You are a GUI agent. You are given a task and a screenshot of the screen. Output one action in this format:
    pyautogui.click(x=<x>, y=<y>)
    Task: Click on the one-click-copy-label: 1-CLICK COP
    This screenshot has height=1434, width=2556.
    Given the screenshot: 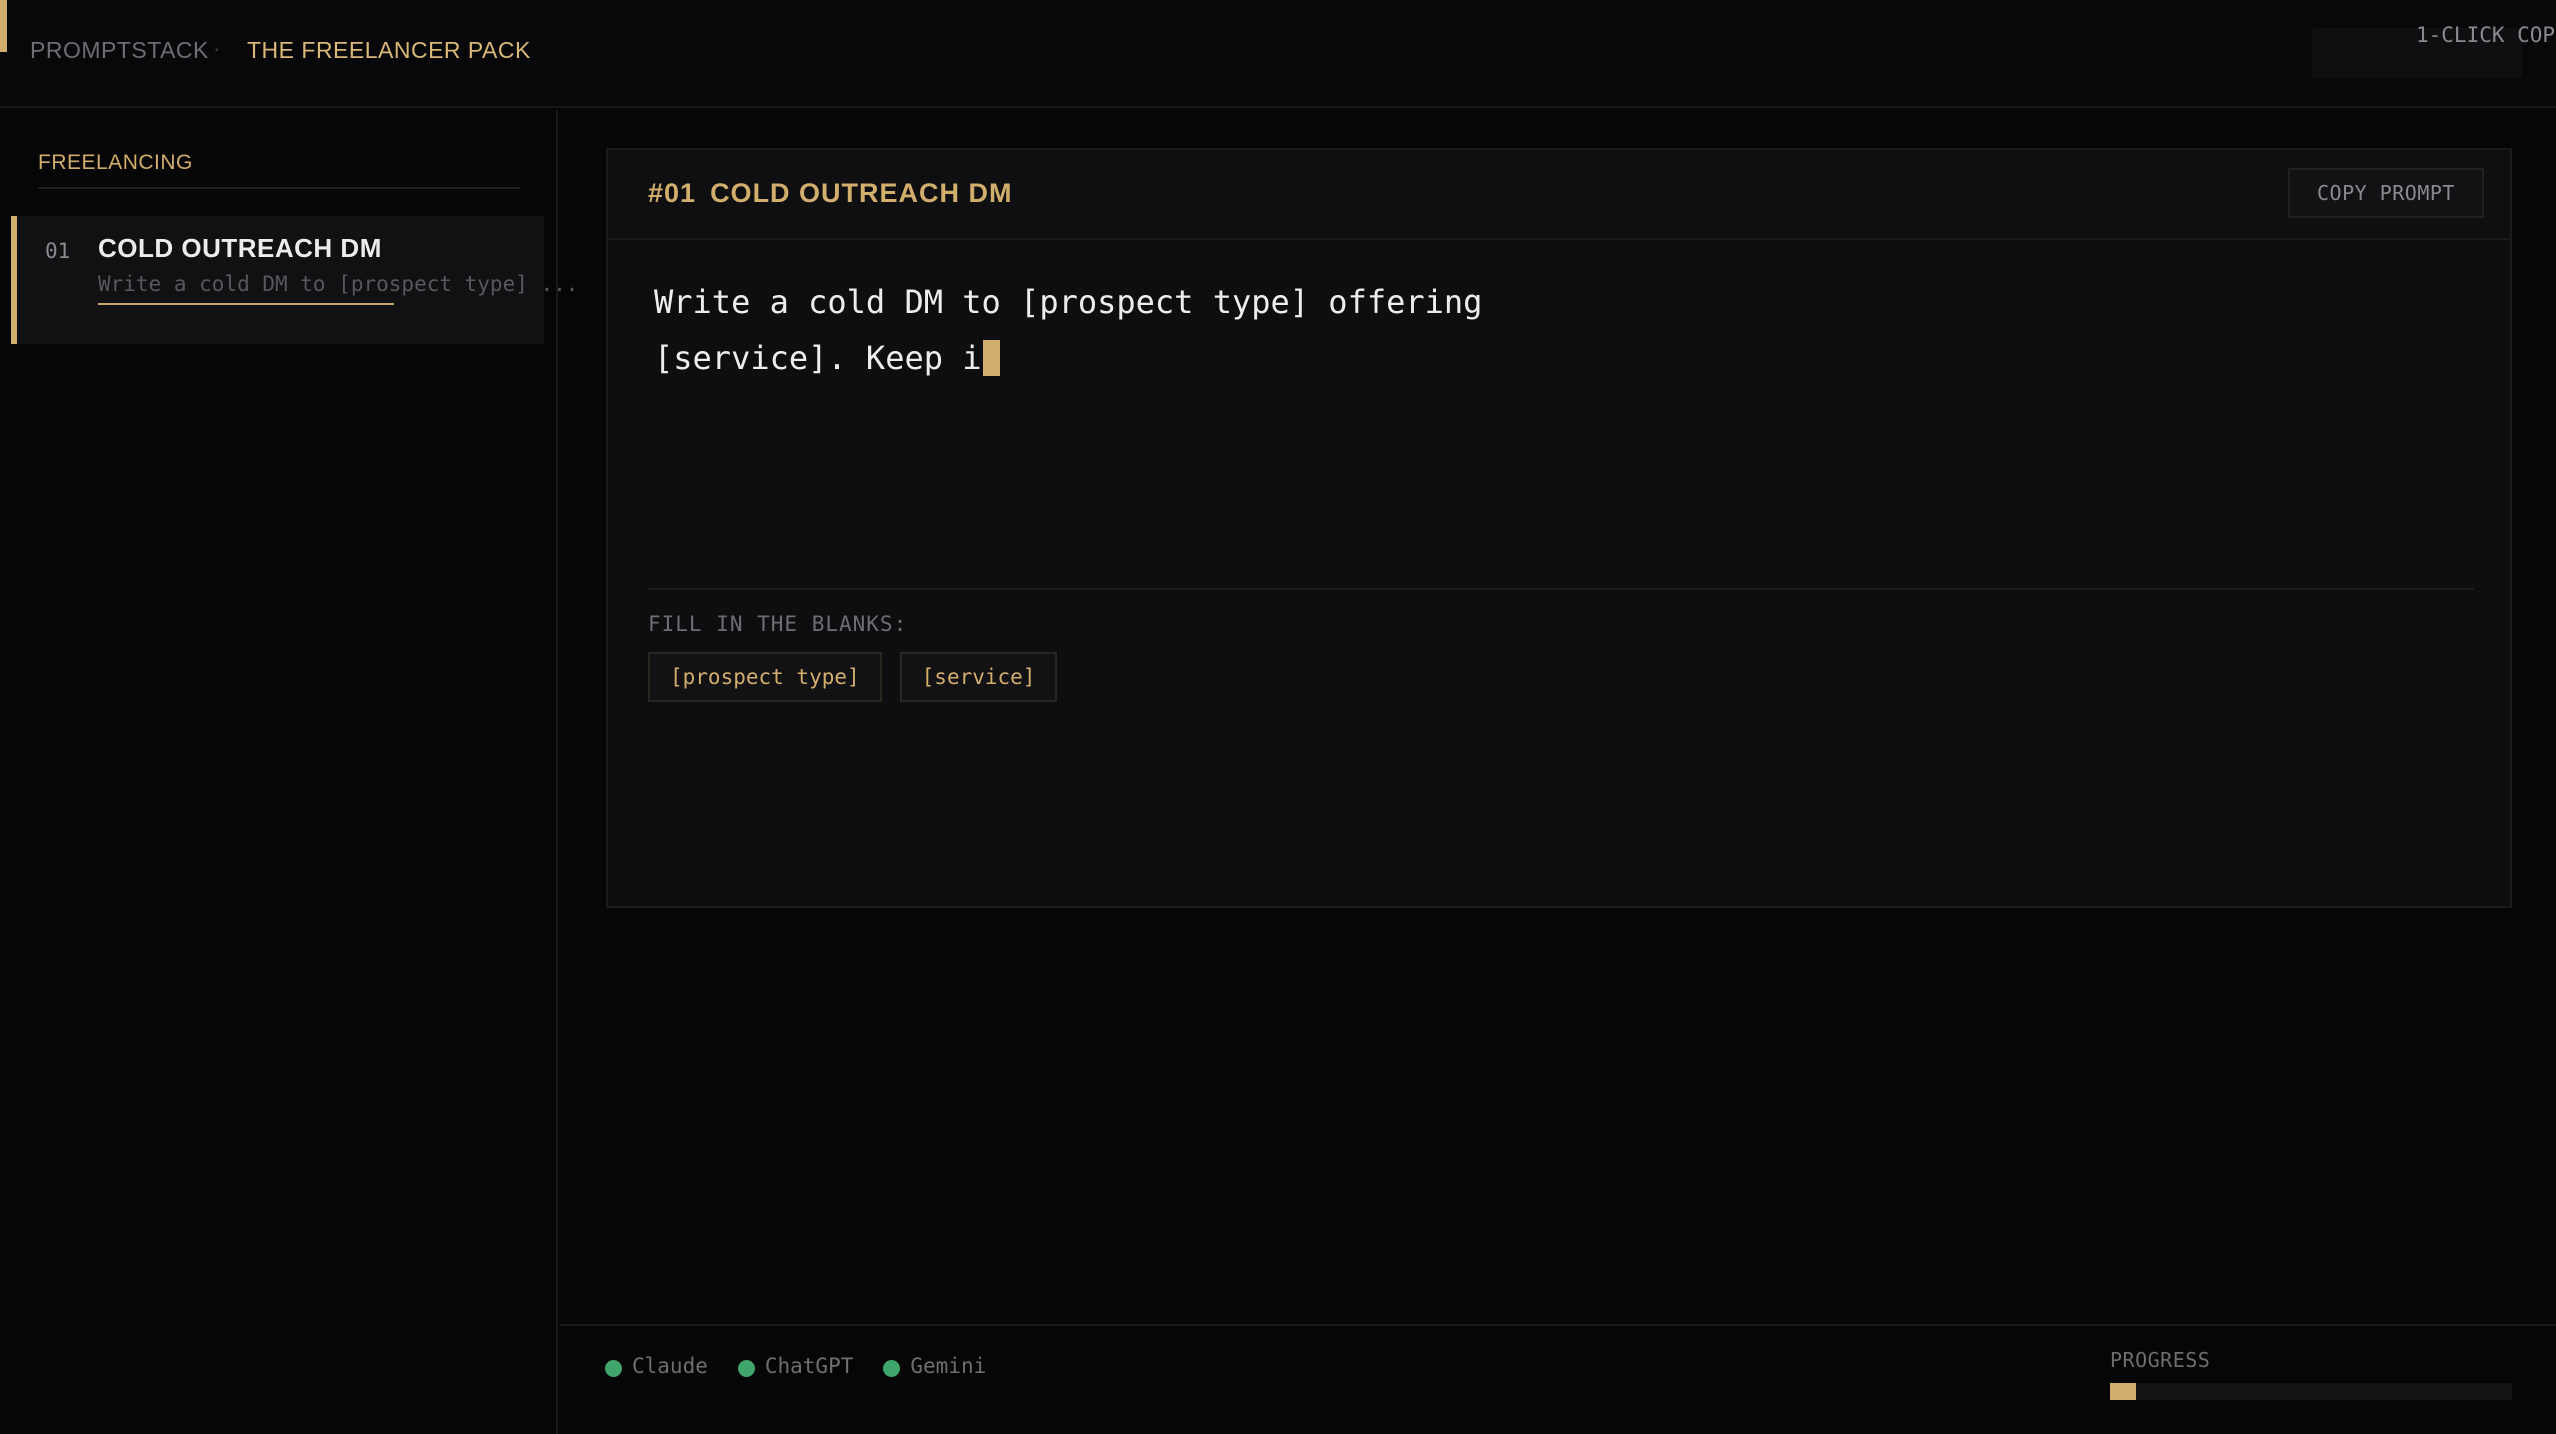 What is the action you would take?
    pyautogui.click(x=2485, y=35)
    